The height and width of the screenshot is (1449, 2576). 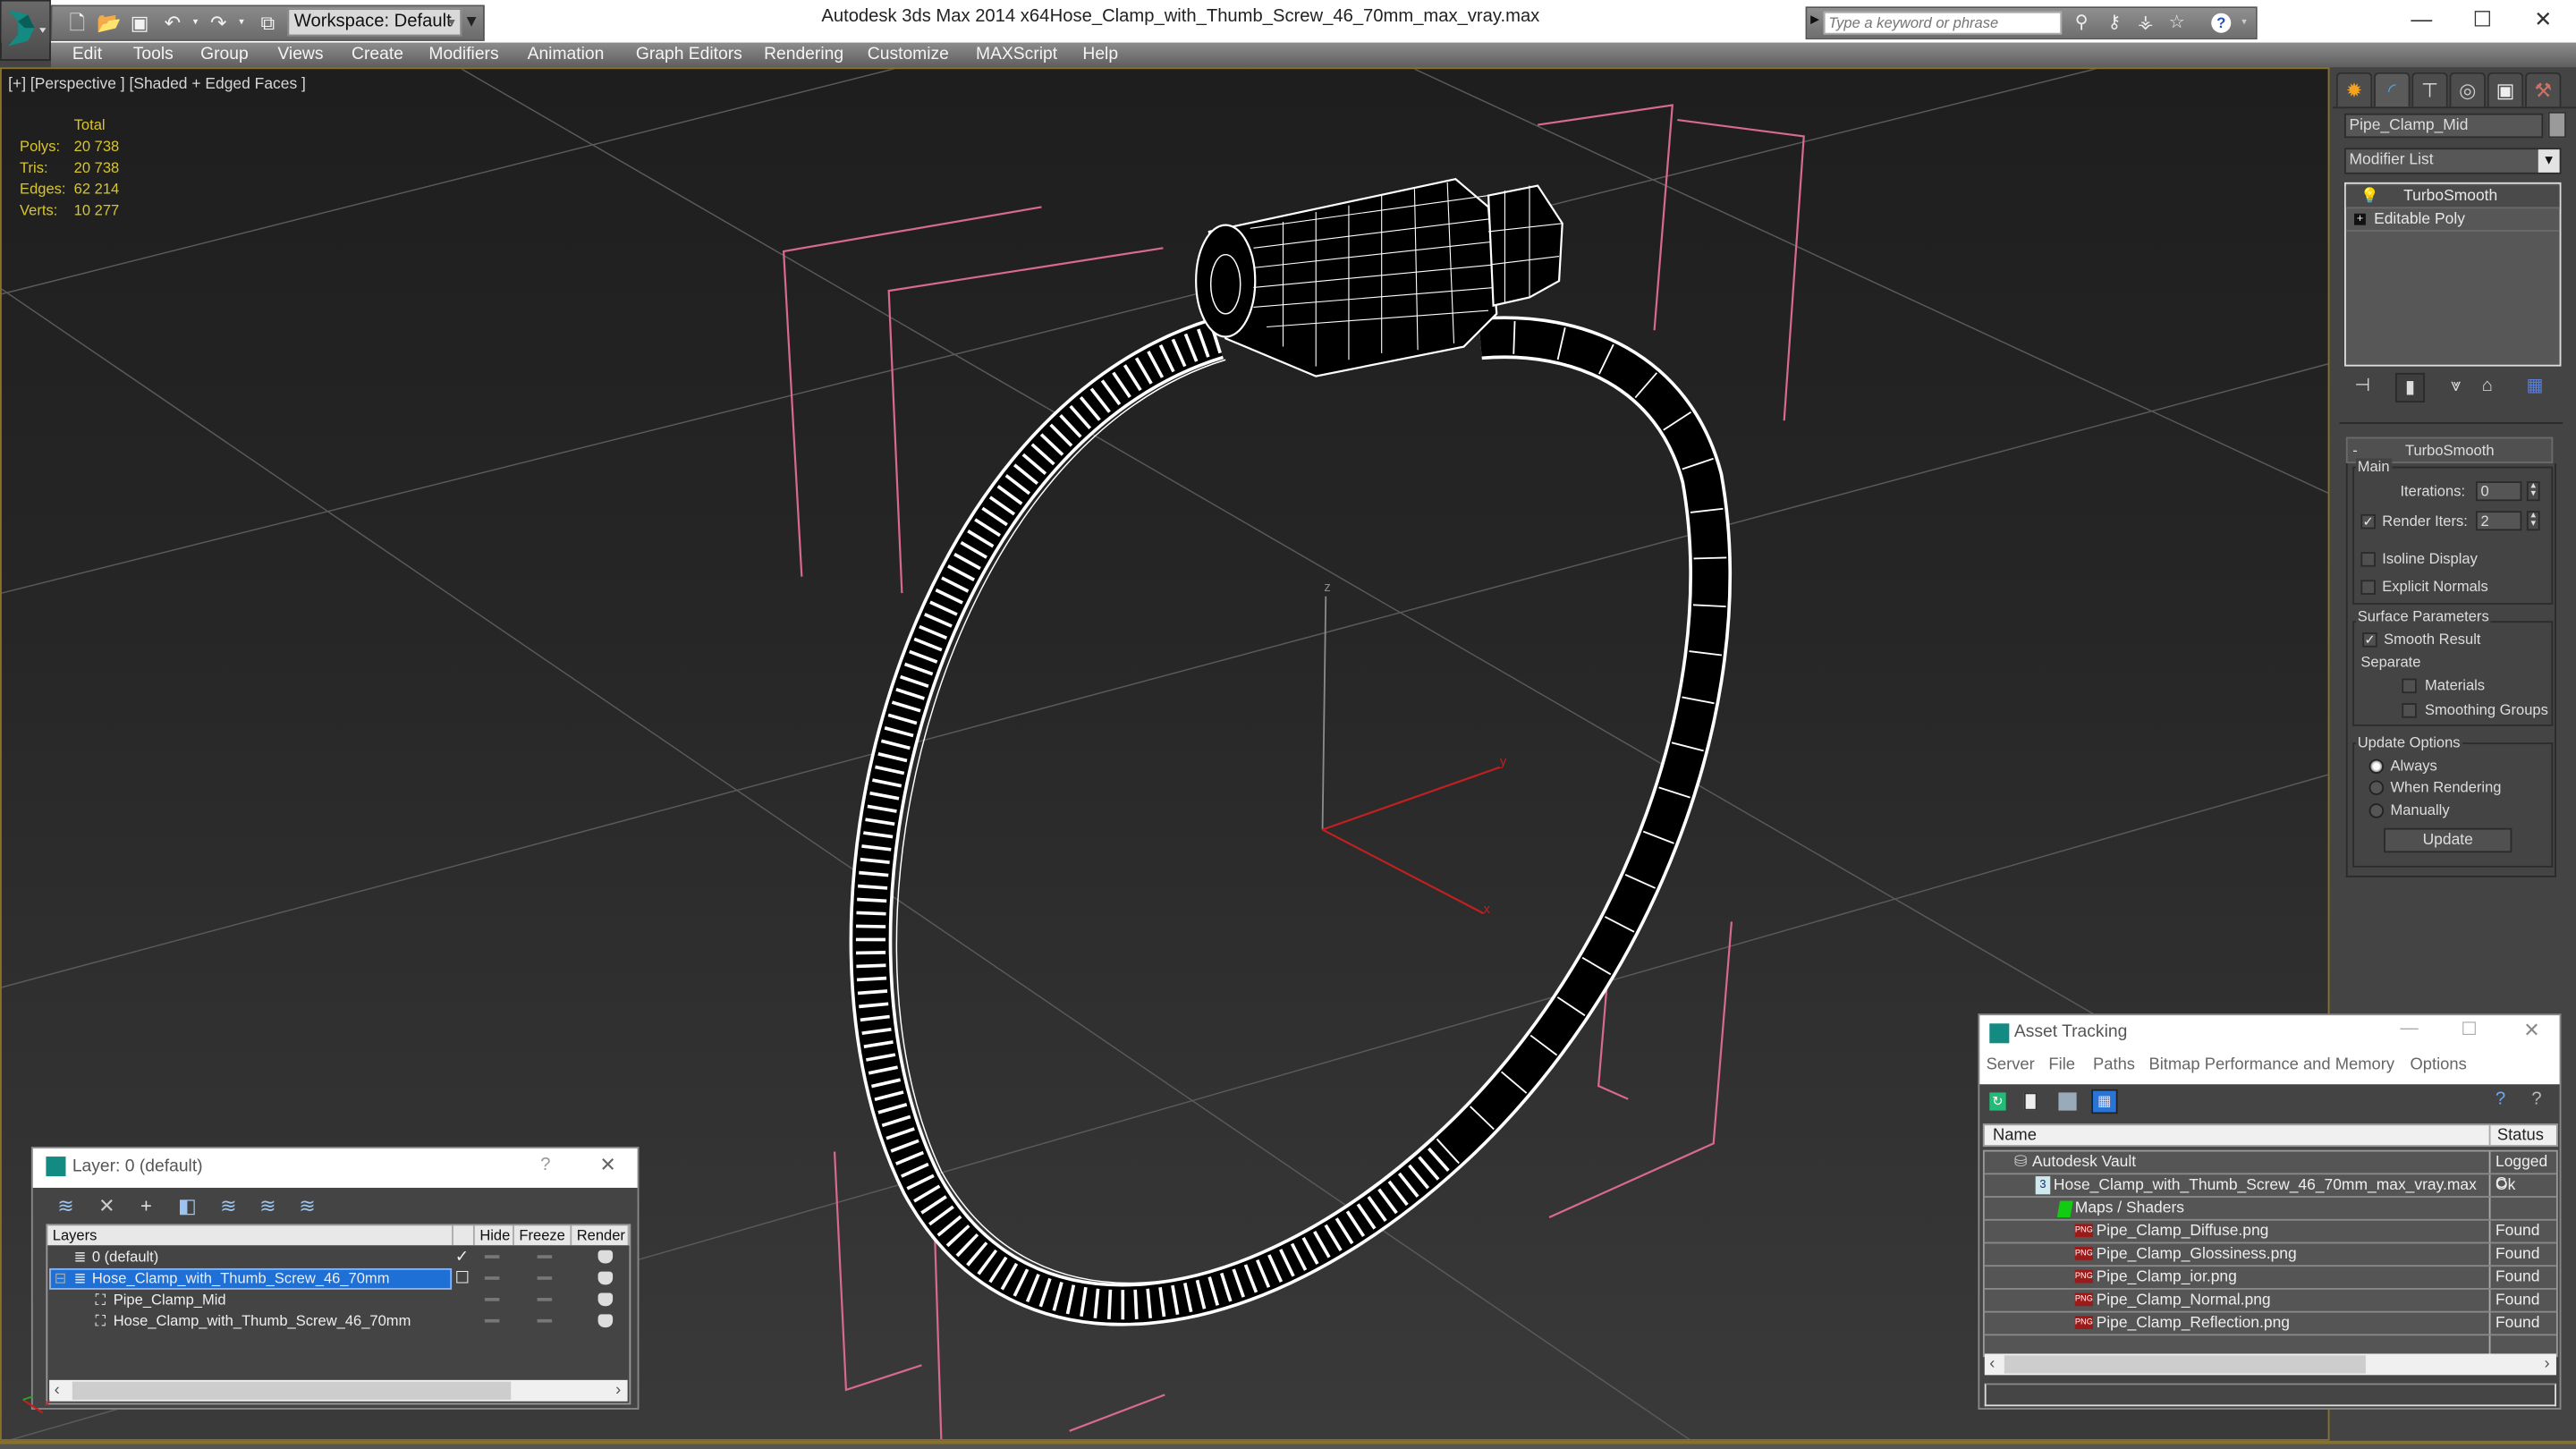 I want to click on workspace-dropdown: Workspace: Default ▾, so click(x=374, y=22).